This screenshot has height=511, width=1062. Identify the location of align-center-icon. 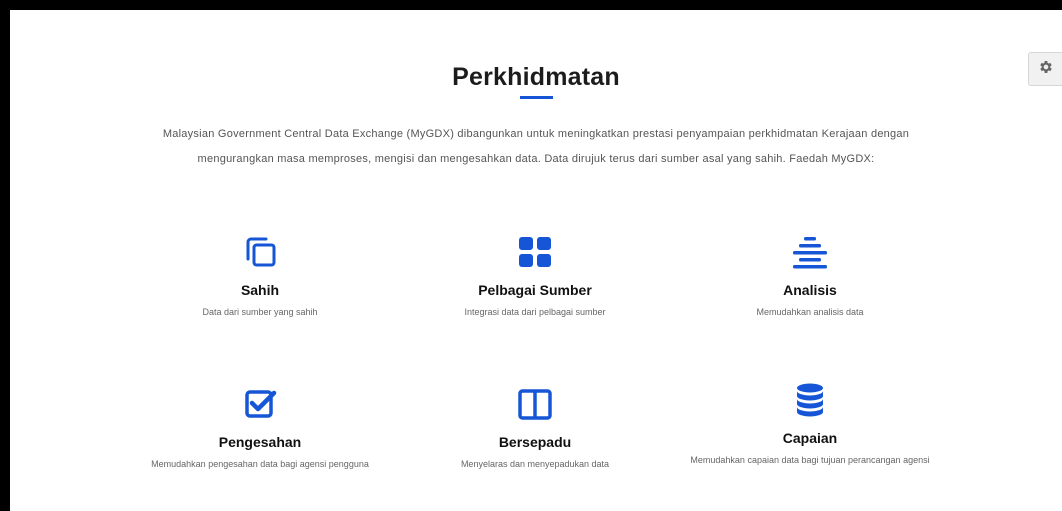
(810, 252).